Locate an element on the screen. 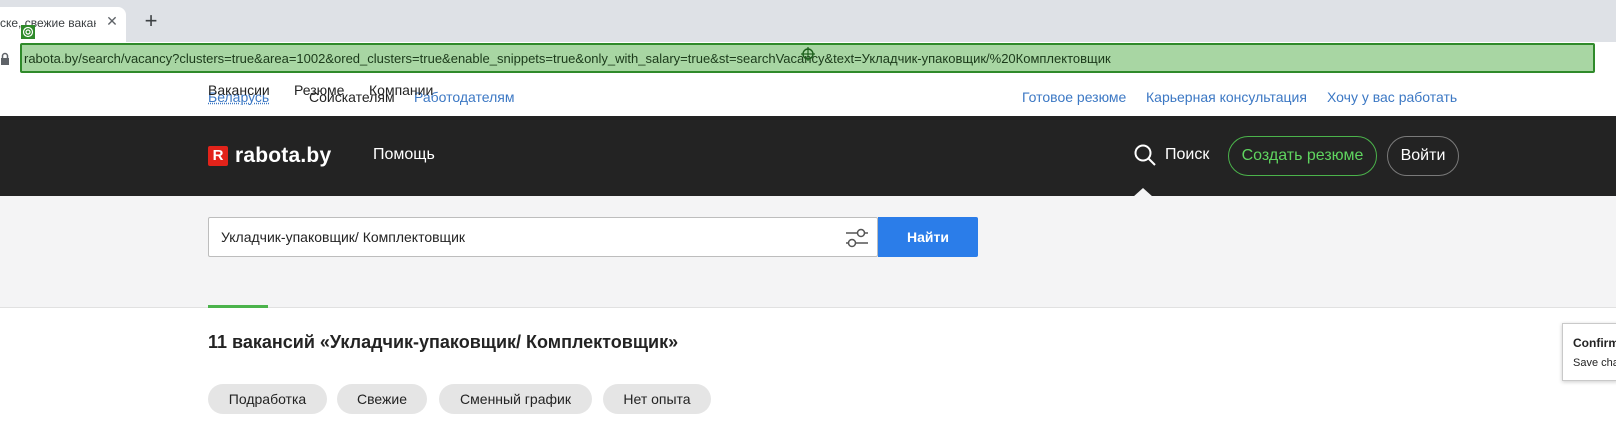 Image resolution: width=1616 pixels, height=430 pixels. active-tab-indicator is located at coordinates (238, 306).